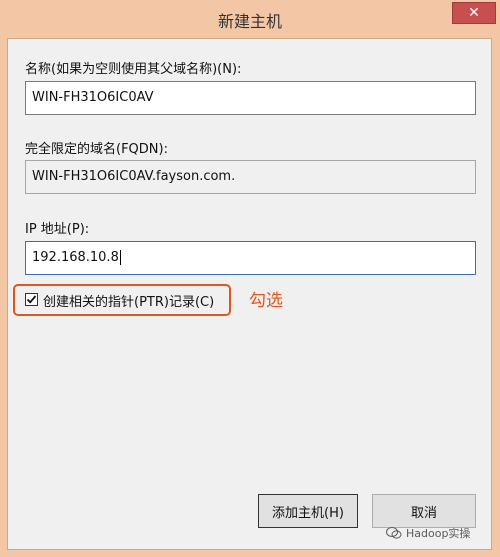 This screenshot has width=500, height=557. Describe the element at coordinates (308, 511) in the screenshot. I see `add-host-button: 添加主机(H)` at that location.